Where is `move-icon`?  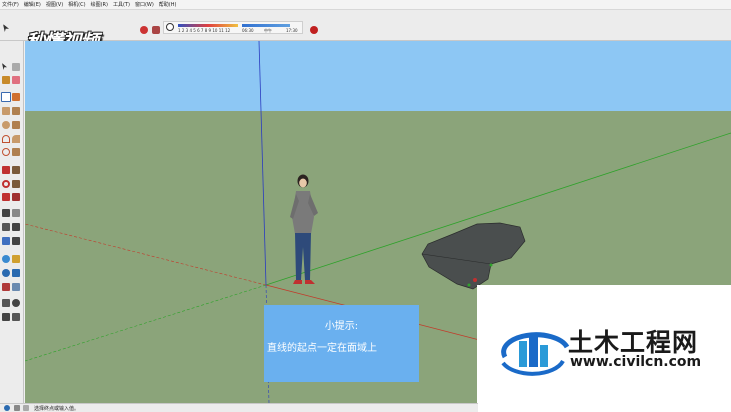
move-icon is located at coordinates (6, 170).